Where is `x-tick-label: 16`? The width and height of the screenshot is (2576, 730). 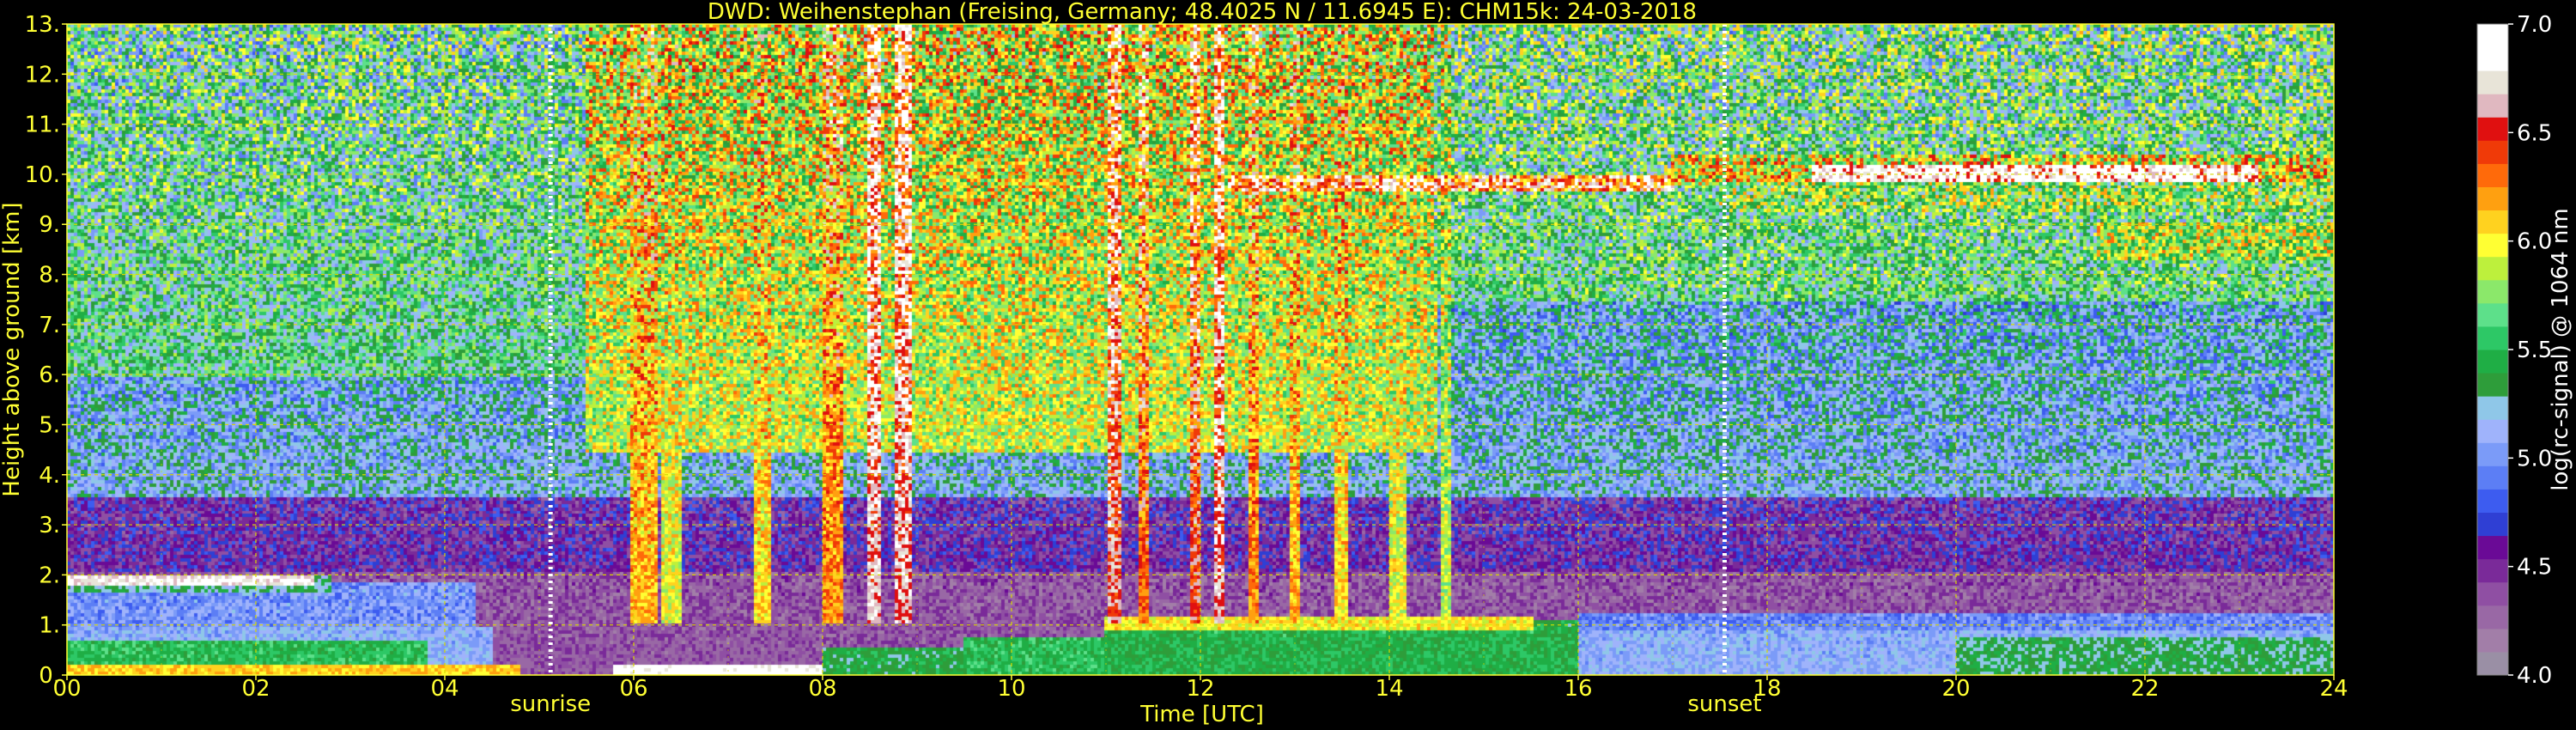 x-tick-label: 16 is located at coordinates (1578, 689).